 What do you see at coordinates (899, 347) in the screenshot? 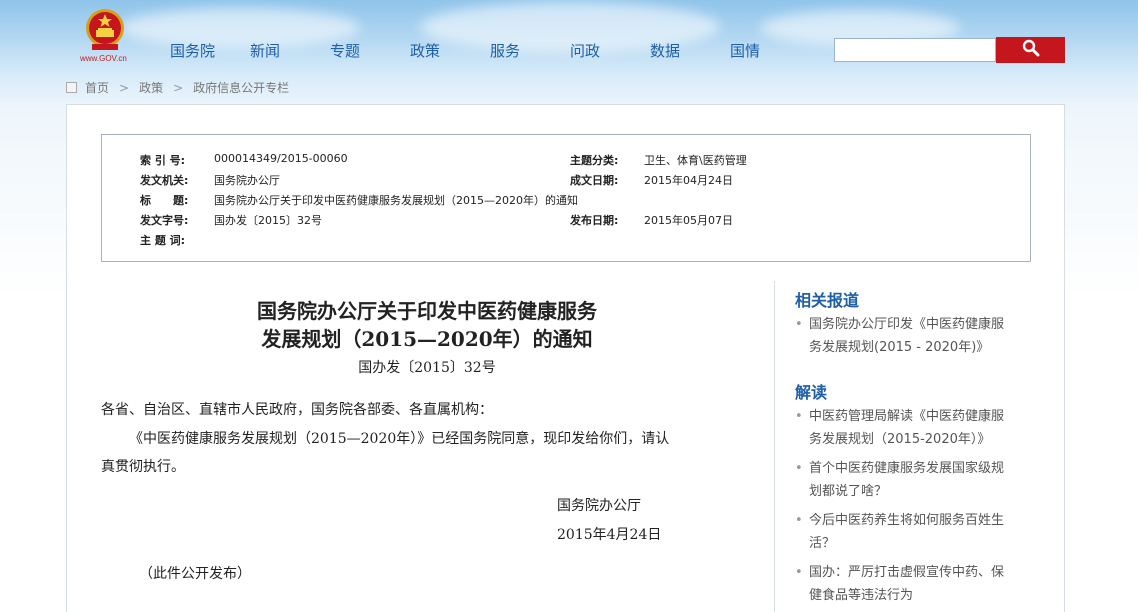
I see `item-text-line: 务发展规划(2015 - 2020年)》` at bounding box center [899, 347].